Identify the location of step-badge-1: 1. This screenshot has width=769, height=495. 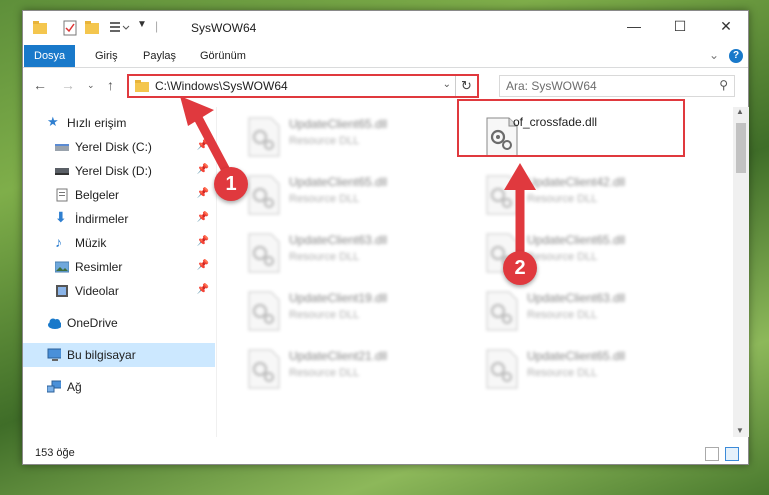
(231, 184).